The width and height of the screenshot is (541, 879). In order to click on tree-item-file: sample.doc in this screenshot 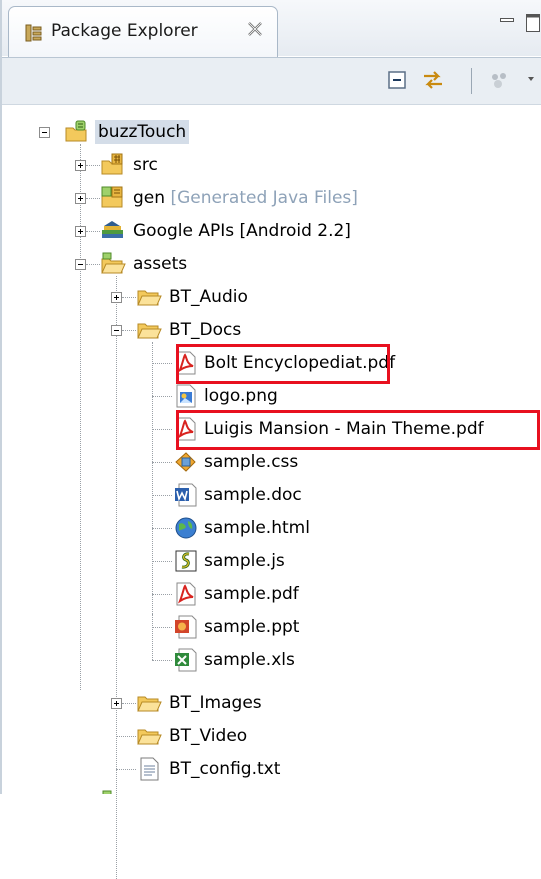, I will do `click(271, 495)`.